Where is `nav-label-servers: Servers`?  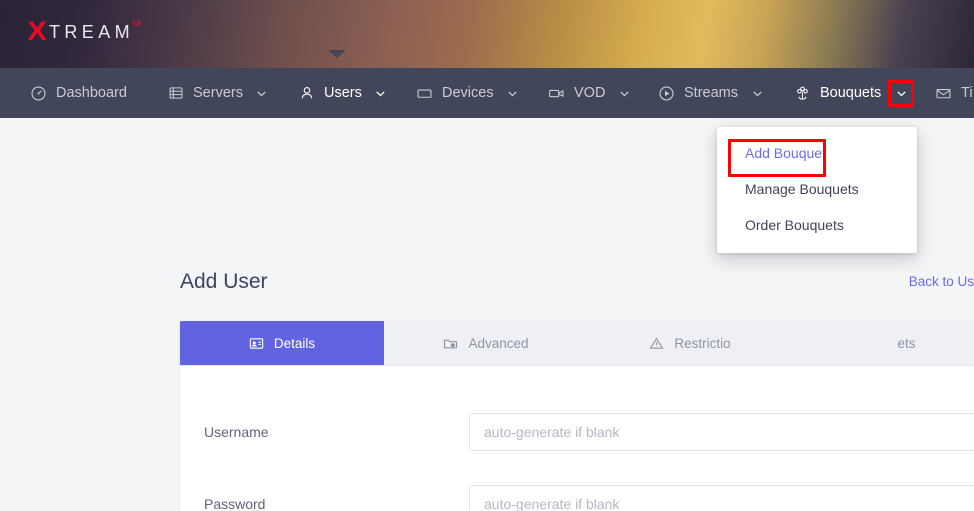 nav-label-servers: Servers is located at coordinates (218, 93).